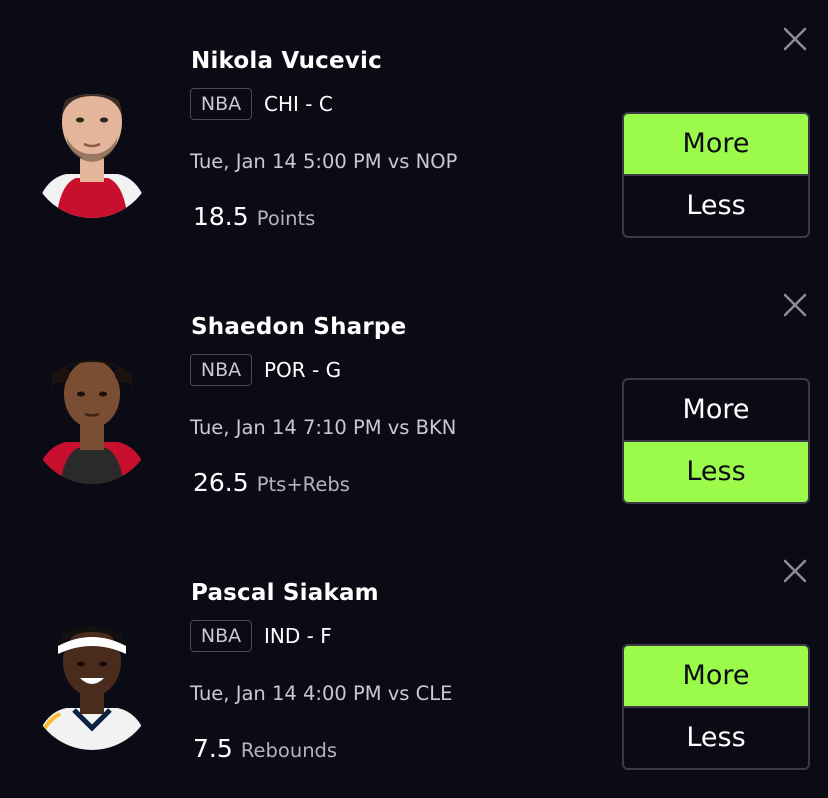  What do you see at coordinates (323, 427) in the screenshot?
I see `game-time: Tue, Jan 14 7:10 PM vs BKN` at bounding box center [323, 427].